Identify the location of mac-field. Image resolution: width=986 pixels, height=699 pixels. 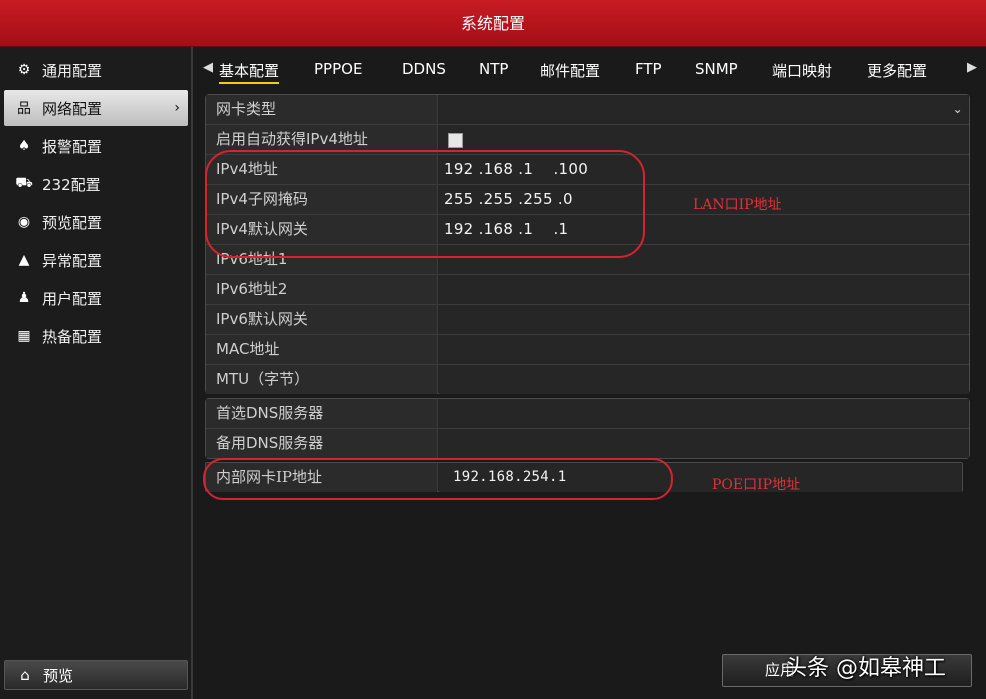
(704, 349).